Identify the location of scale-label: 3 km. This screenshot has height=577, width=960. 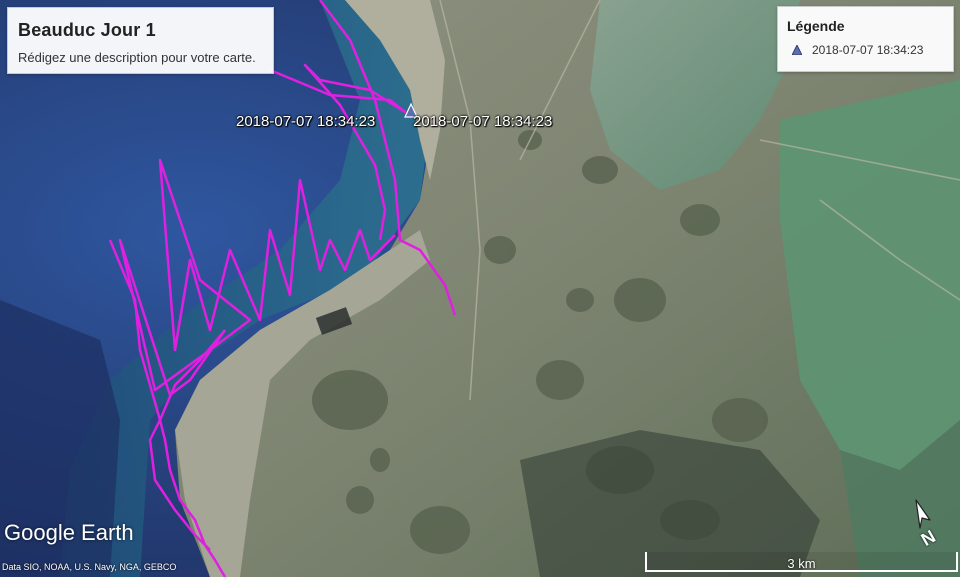
(801, 563).